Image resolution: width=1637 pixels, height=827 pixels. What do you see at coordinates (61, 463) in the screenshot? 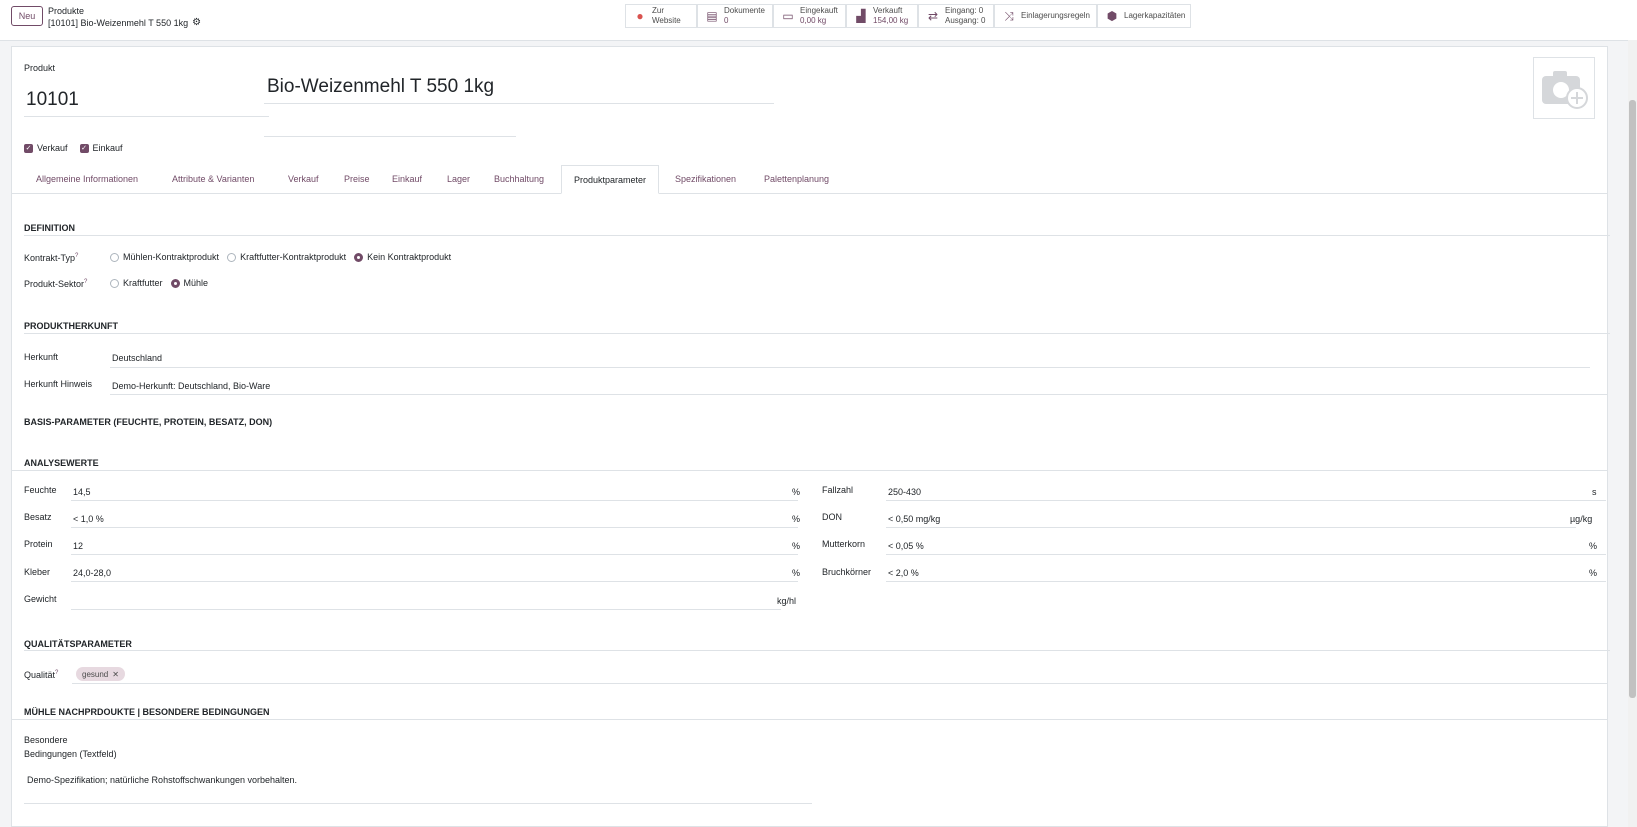
I see `section-analysis-title: ANALYSEWERTE` at bounding box center [61, 463].